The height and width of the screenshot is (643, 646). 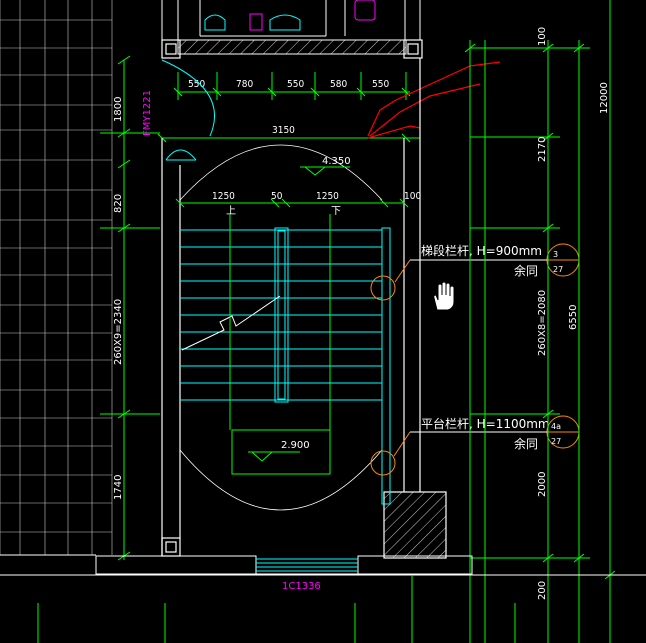 What do you see at coordinates (526, 270) in the screenshot?
I see `callout-1-sub: 余同` at bounding box center [526, 270].